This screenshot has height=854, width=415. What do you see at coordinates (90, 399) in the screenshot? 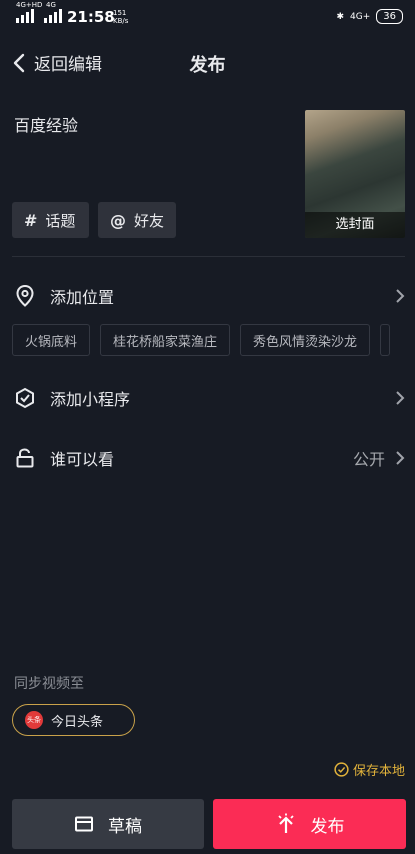
I see `add-mini-program-label: 添加小程序` at bounding box center [90, 399].